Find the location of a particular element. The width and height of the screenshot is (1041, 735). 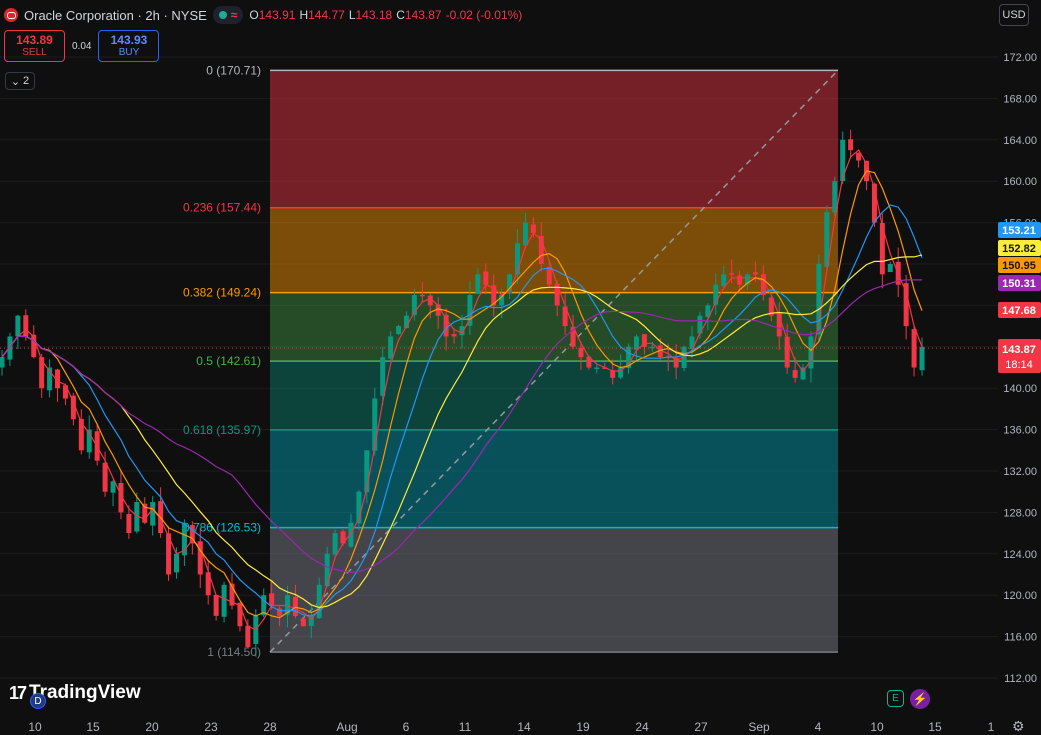

price-tag-label: 147.68 is located at coordinates (1019, 311).